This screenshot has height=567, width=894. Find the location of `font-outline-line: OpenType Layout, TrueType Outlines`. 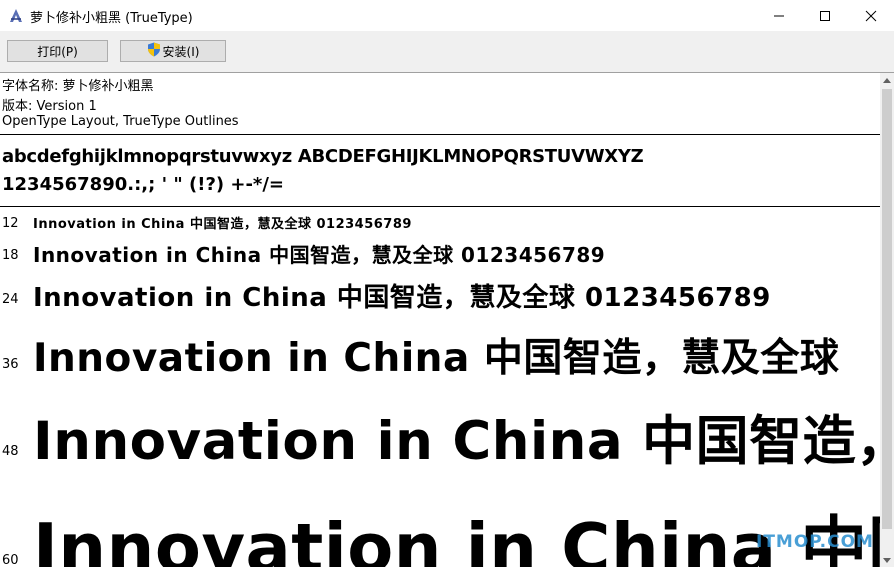

font-outline-line: OpenType Layout, TrueType Outlines is located at coordinates (120, 121).